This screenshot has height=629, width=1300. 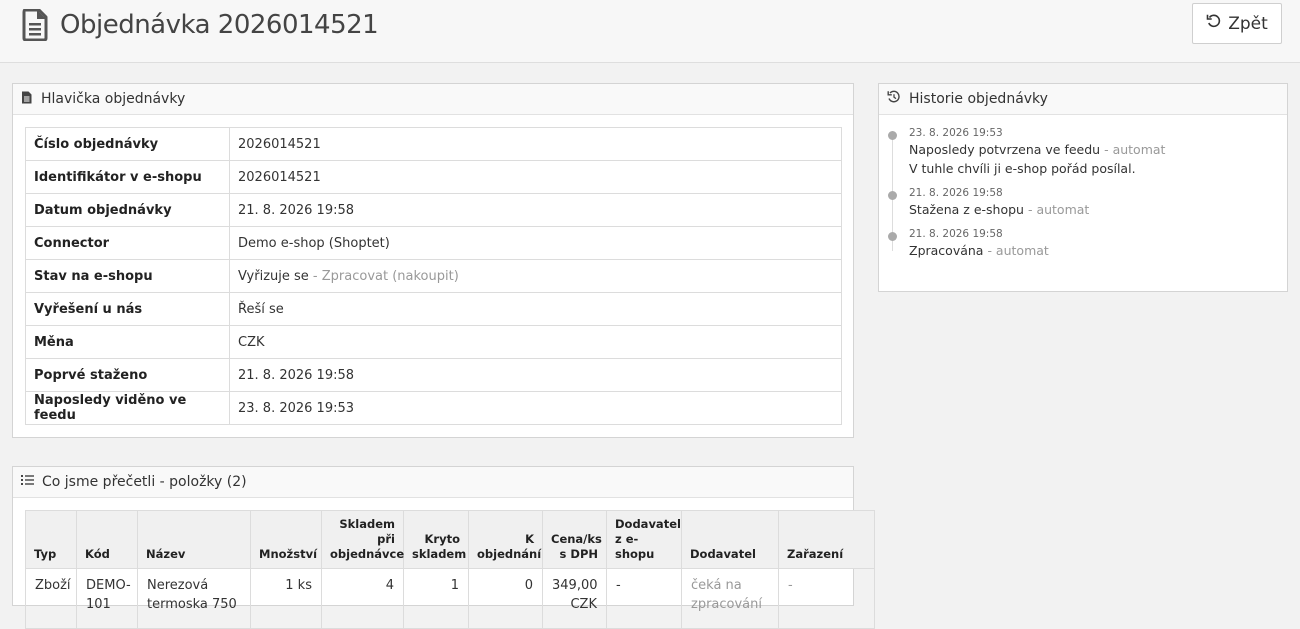 I want to click on order-header-title: Hlavička objednávky, so click(x=113, y=99).